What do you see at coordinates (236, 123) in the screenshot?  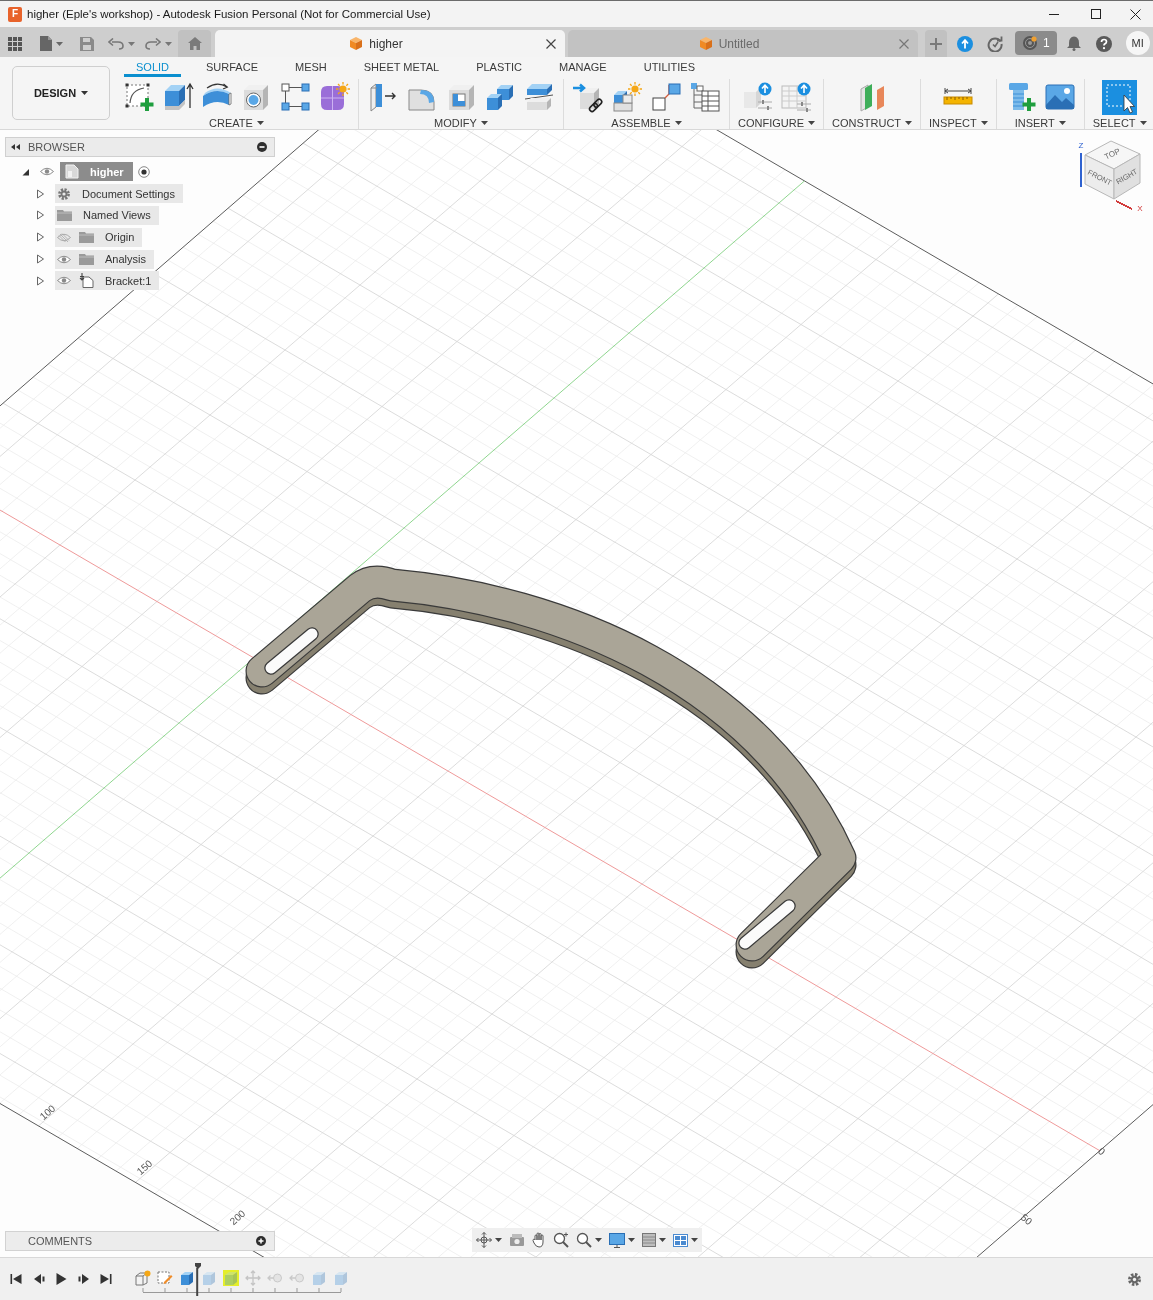 I see `tool-group-menu: CREATE` at bounding box center [236, 123].